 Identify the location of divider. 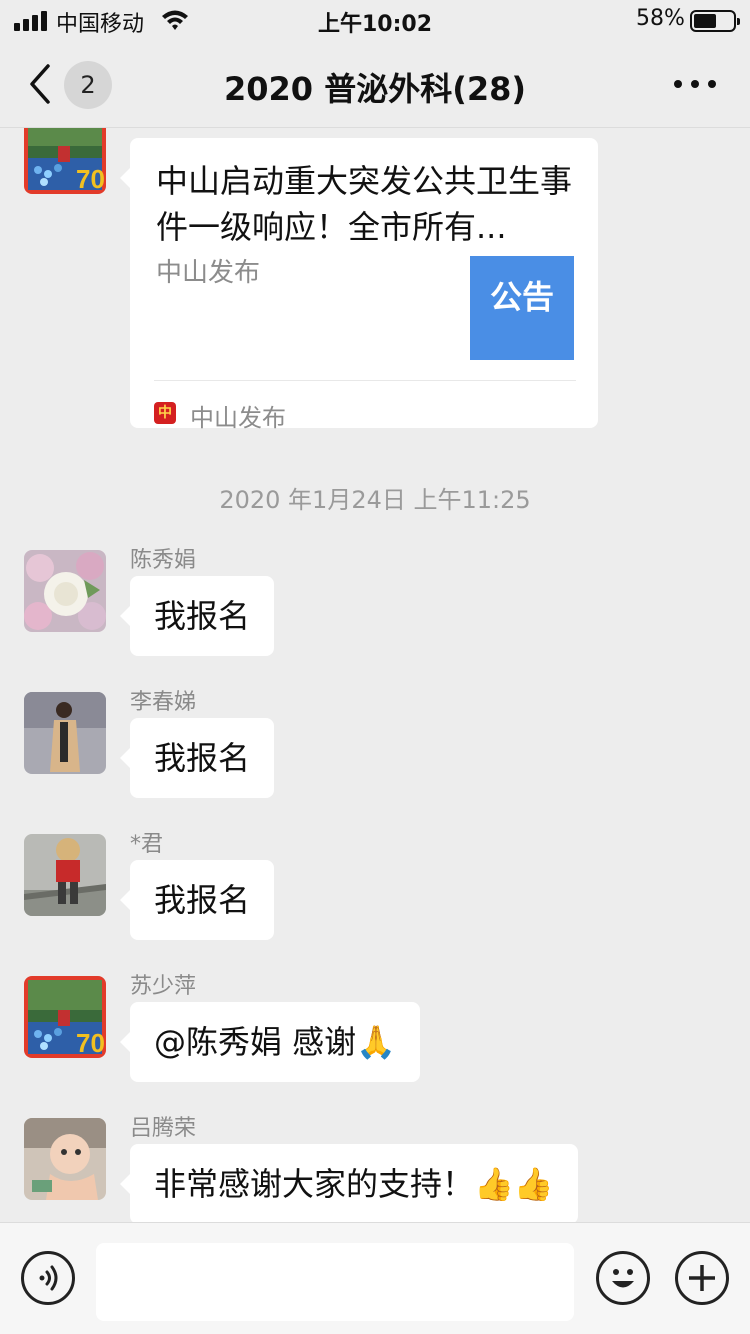
(365, 380).